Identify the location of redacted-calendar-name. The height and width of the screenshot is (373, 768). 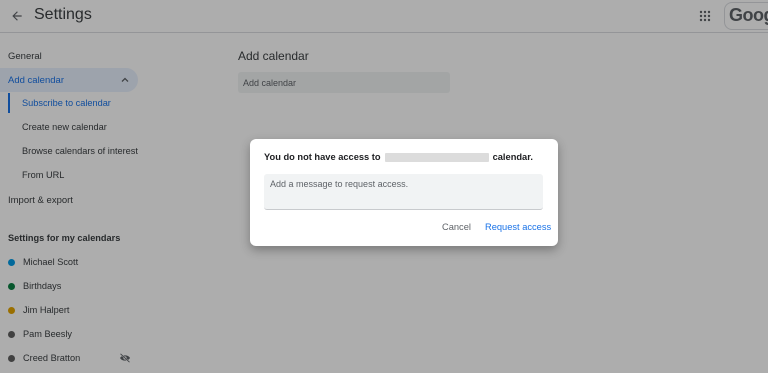
(436, 157).